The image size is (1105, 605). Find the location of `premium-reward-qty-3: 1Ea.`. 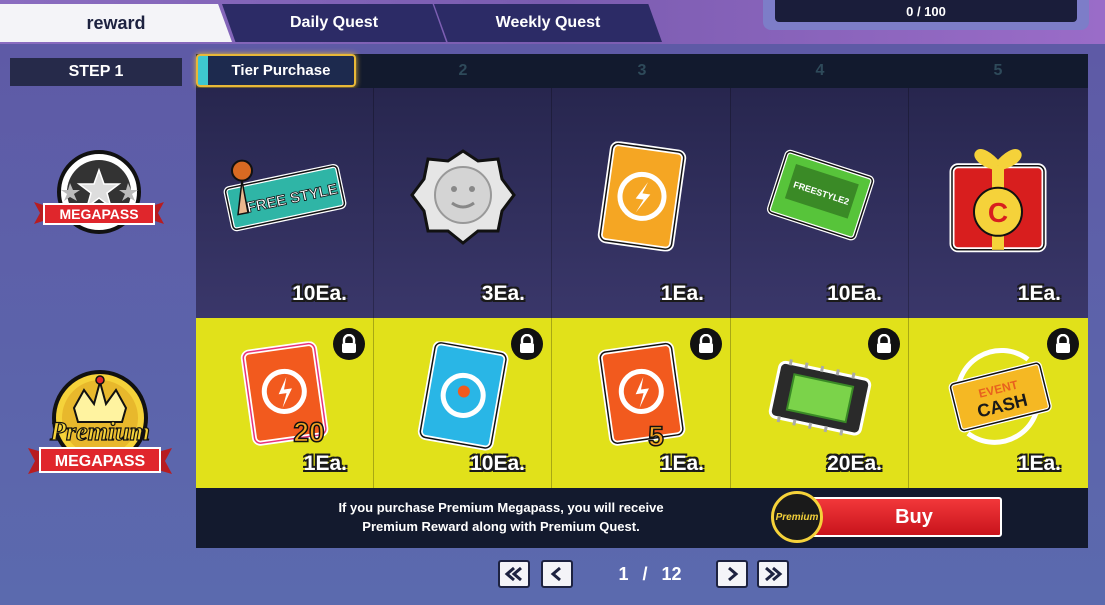

premium-reward-qty-3: 1Ea. is located at coordinates (682, 463).